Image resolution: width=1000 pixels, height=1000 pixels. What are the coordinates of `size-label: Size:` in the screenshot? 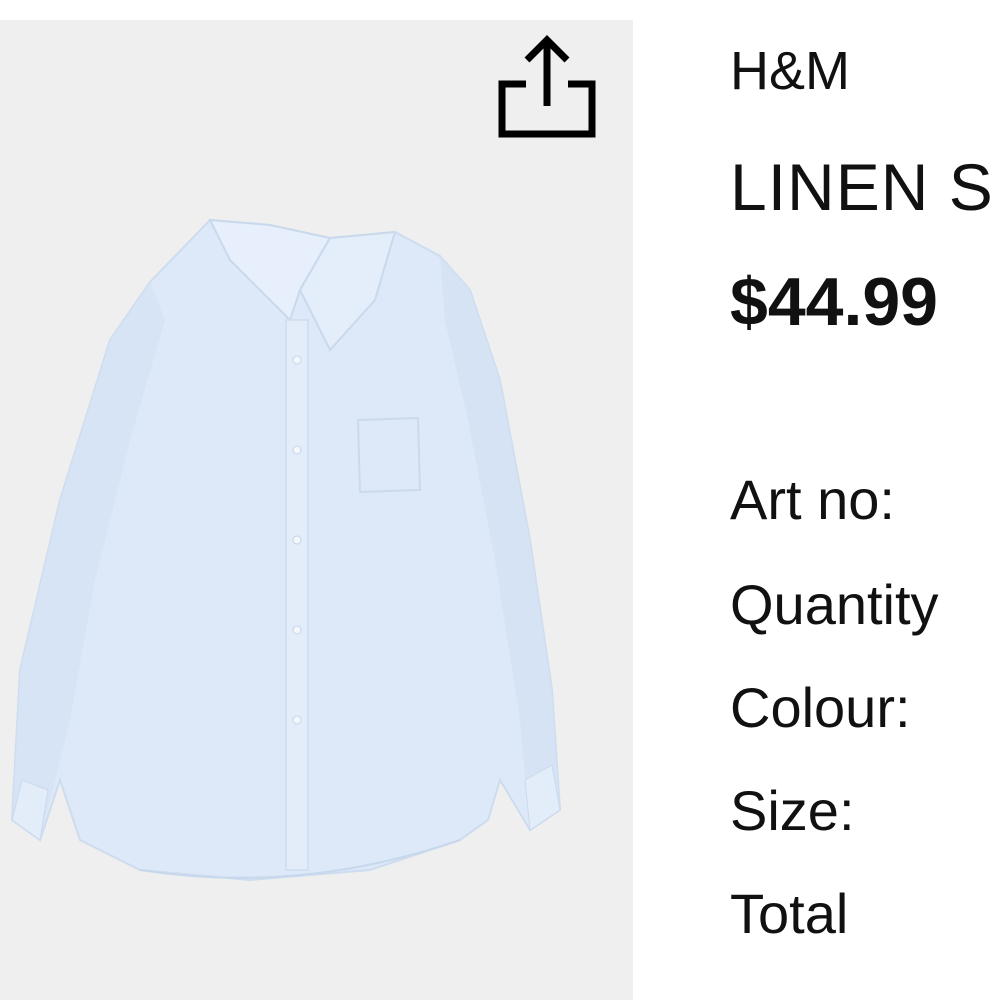 It's located at (792, 810).